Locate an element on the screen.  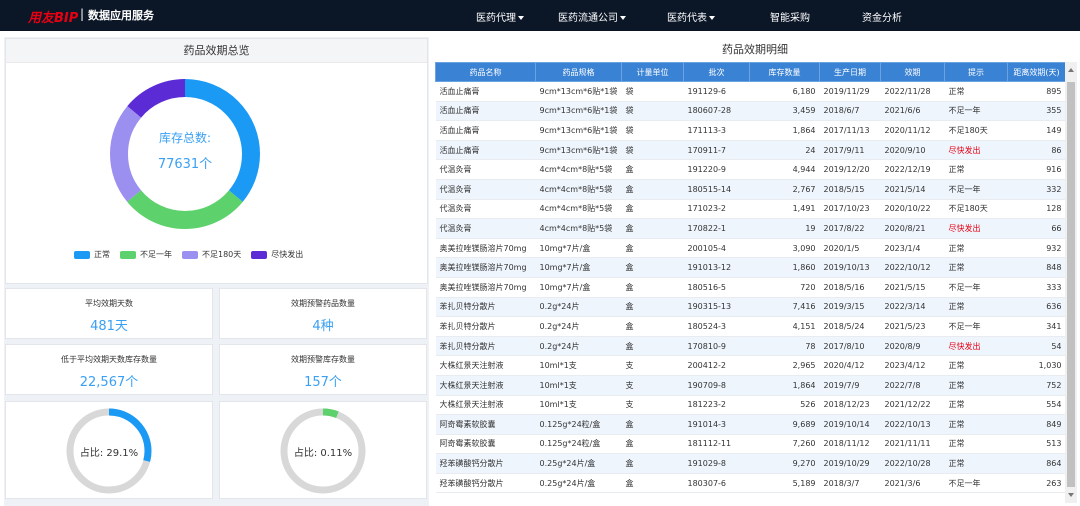
column-header: 药品规格 is located at coordinates (578, 72).